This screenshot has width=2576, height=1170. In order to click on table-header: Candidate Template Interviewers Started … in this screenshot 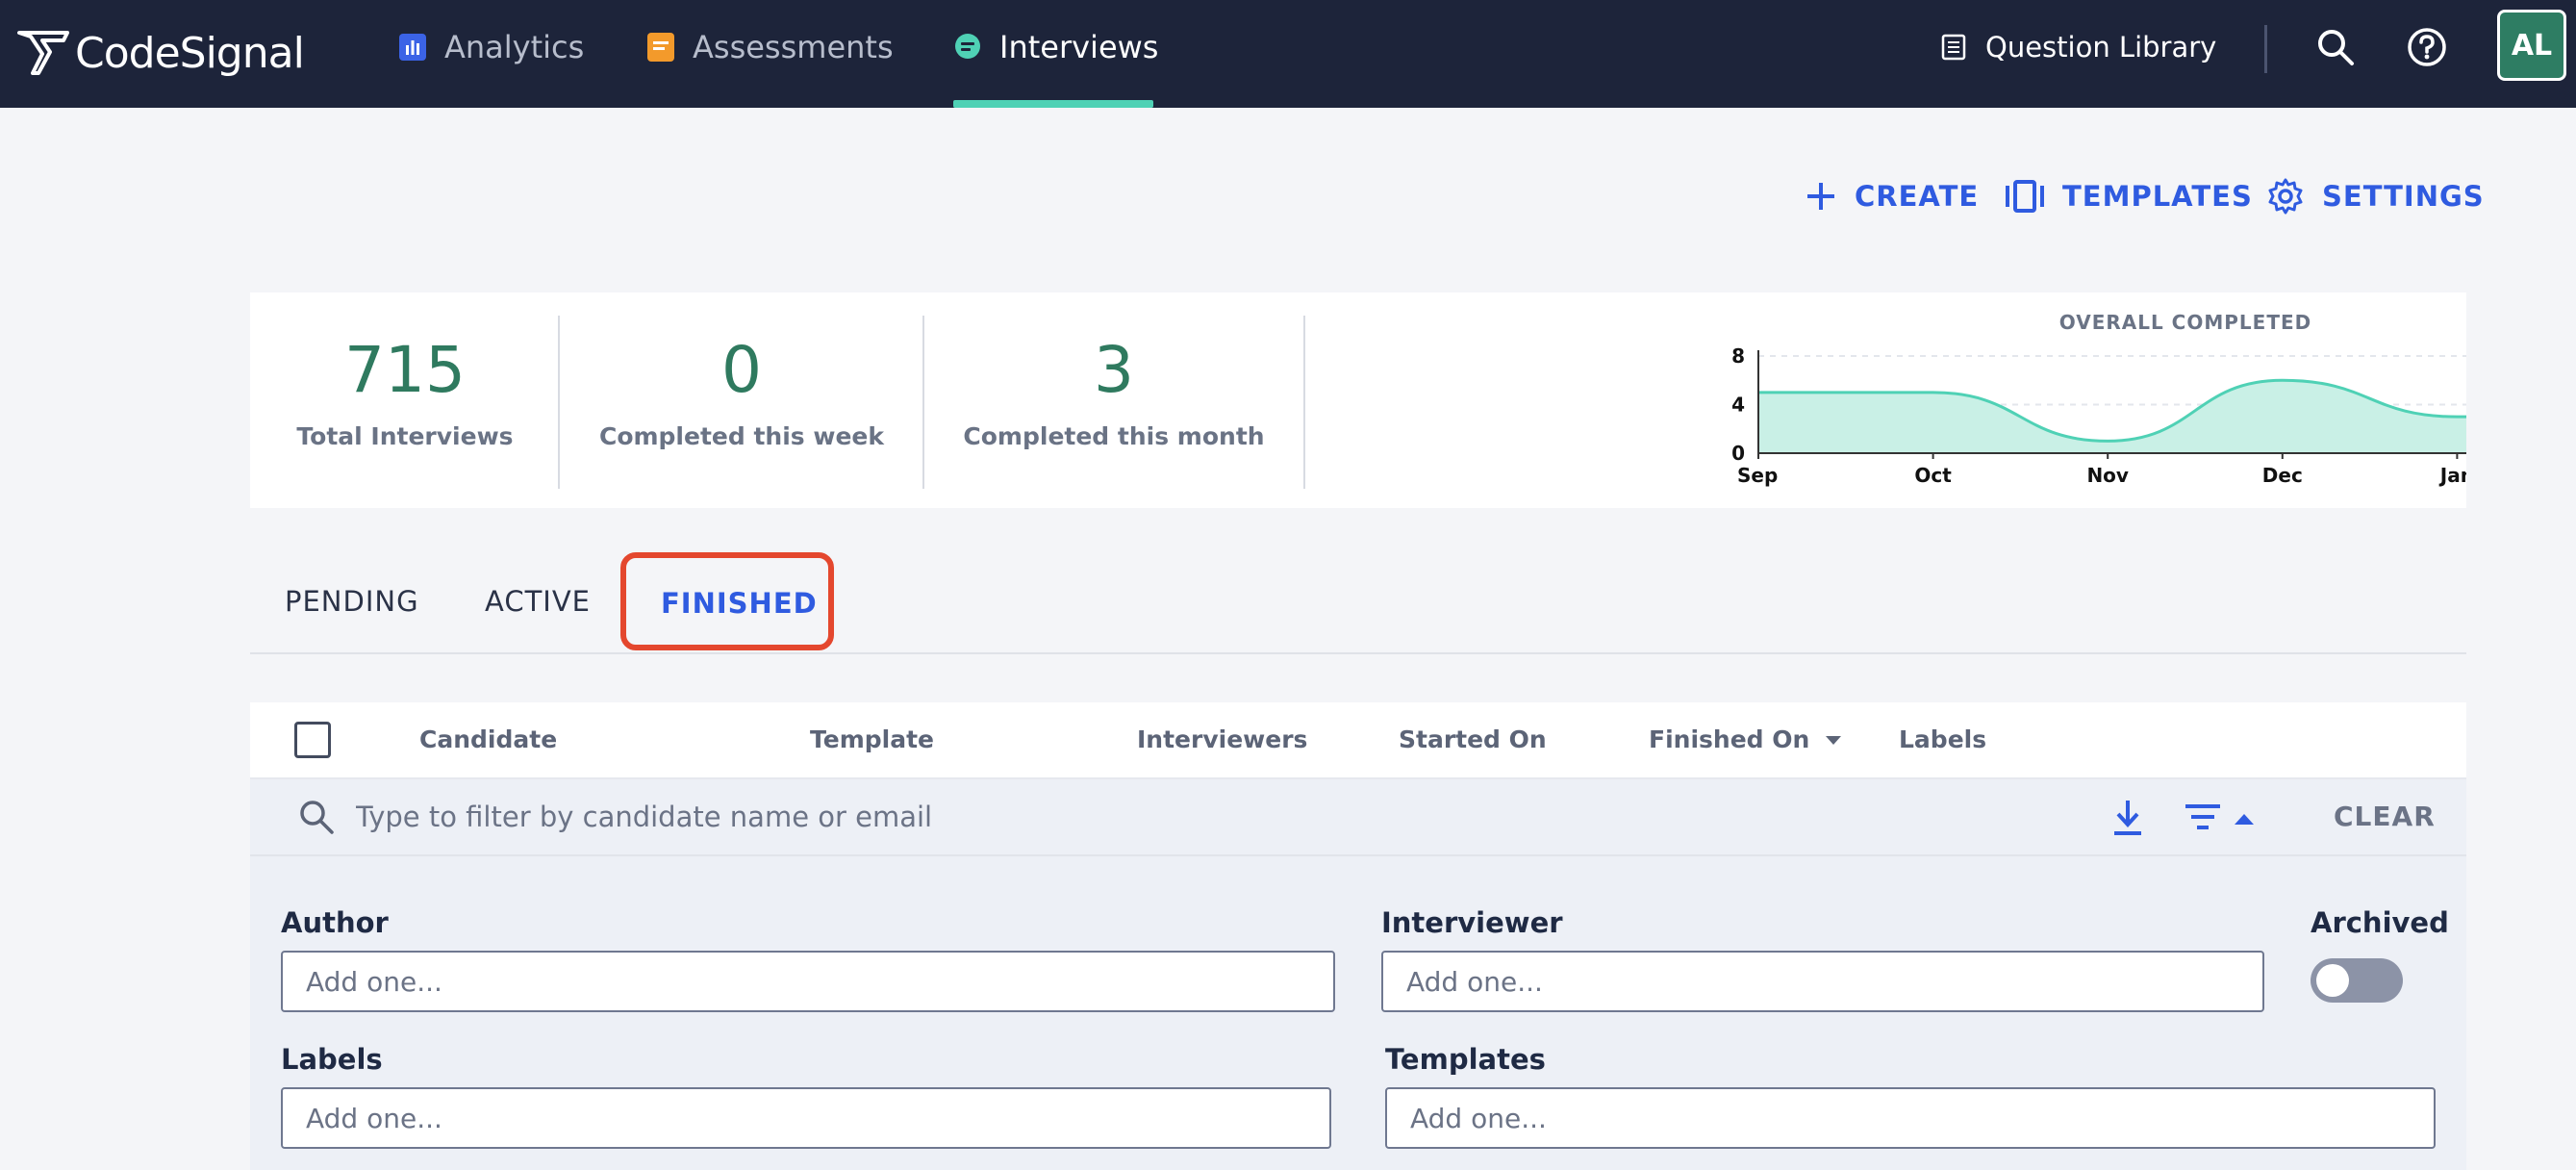, I will do `click(1358, 741)`.